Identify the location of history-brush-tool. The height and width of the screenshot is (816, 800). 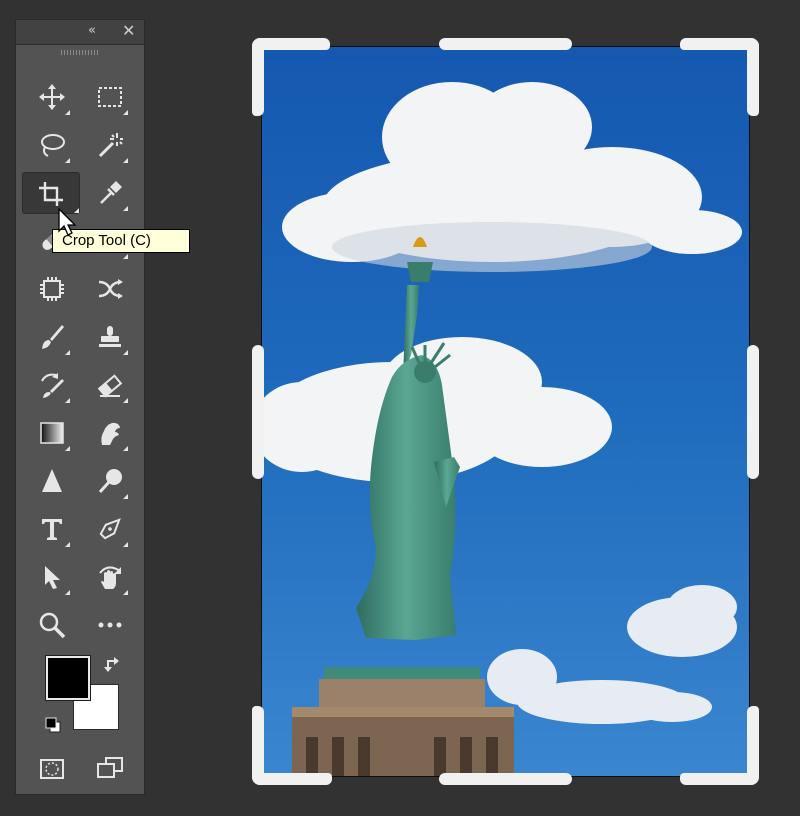
(52, 385).